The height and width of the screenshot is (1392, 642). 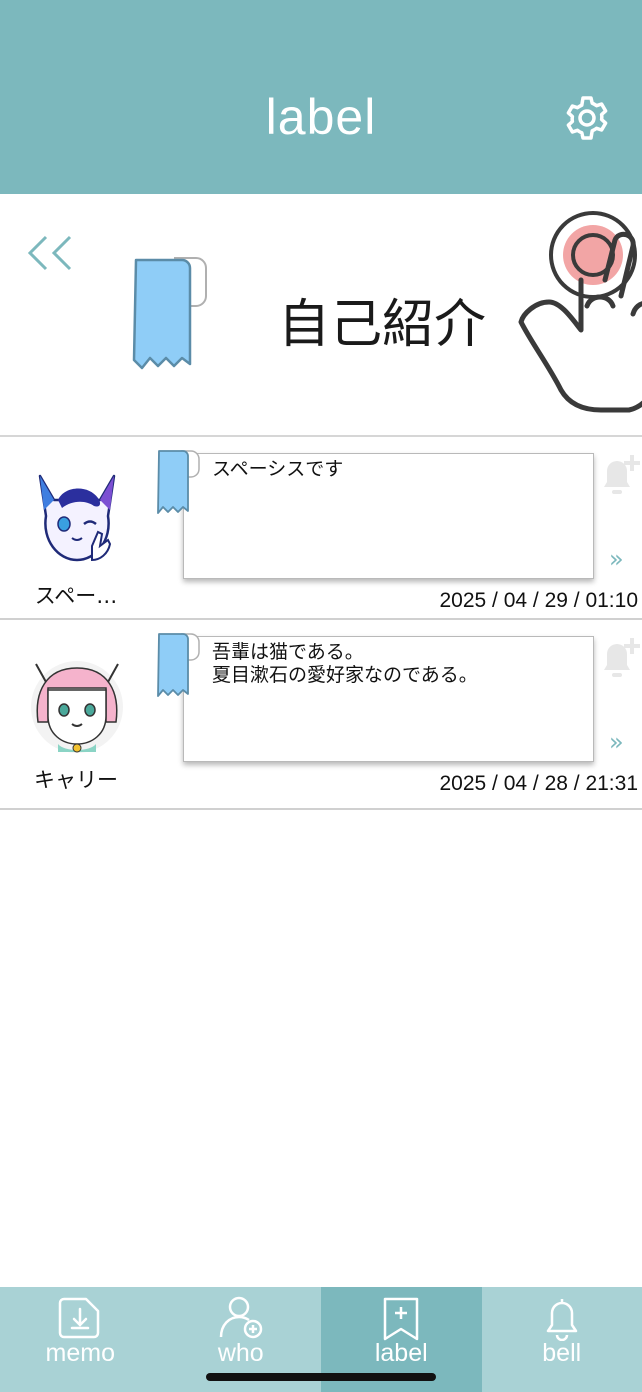 What do you see at coordinates (562, 1353) in the screenshot?
I see `tab-label: bell` at bounding box center [562, 1353].